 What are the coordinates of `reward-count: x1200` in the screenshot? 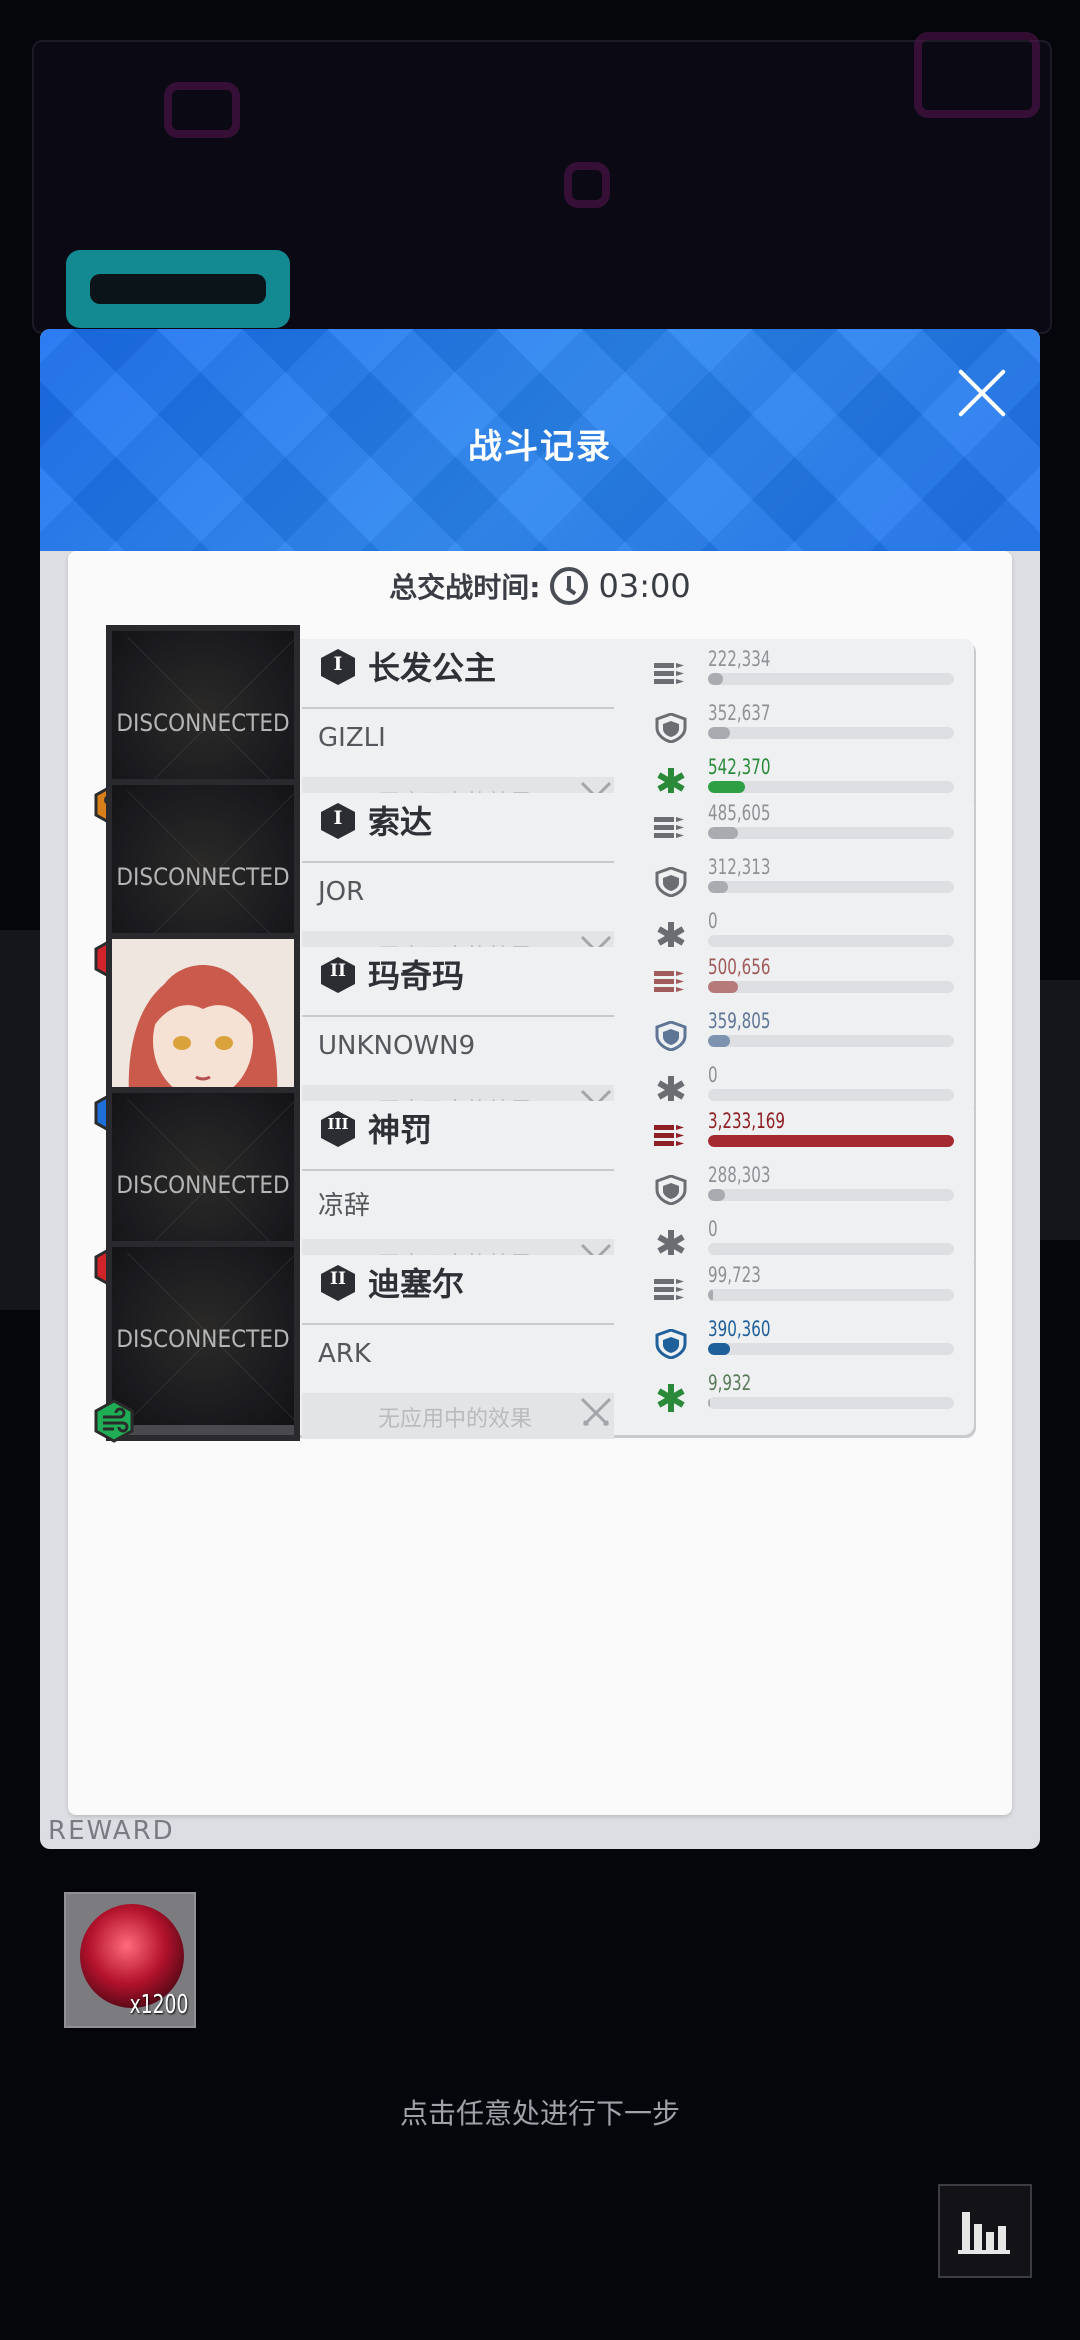 It's located at (158, 2005).